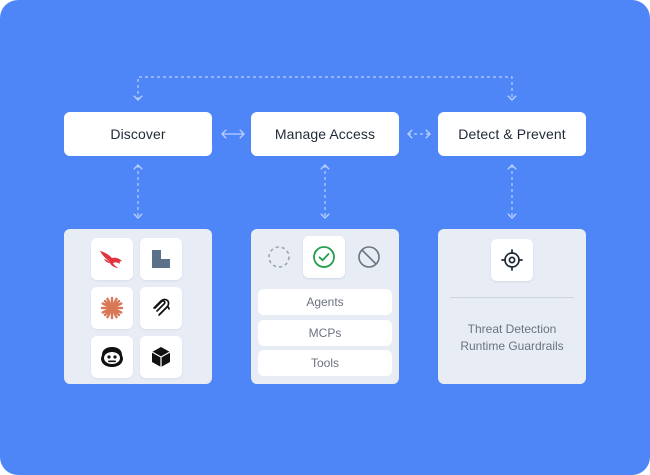  I want to click on discover-label: Discover, so click(138, 134).